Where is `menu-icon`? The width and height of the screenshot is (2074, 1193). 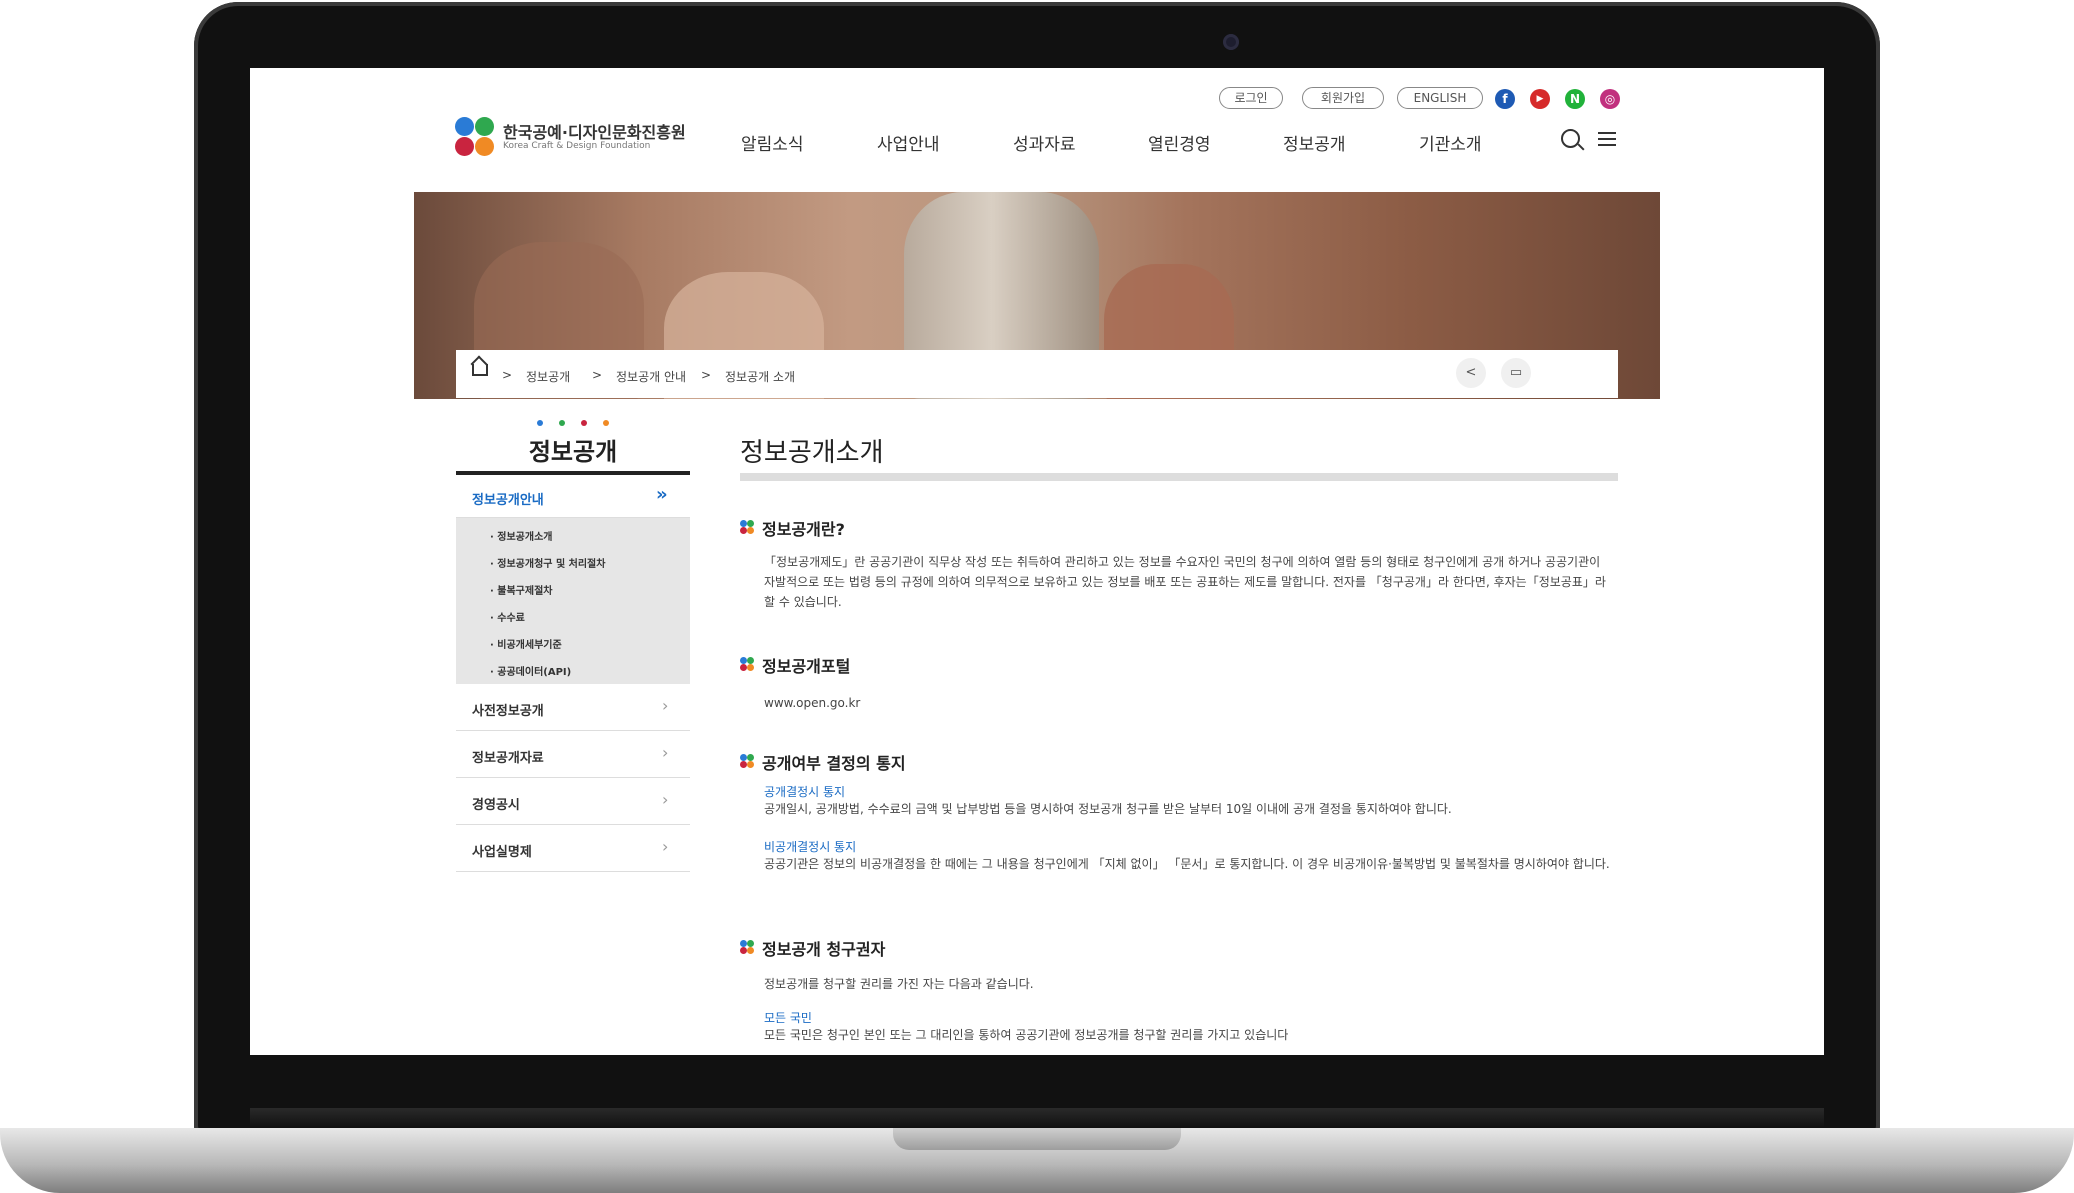
menu-icon is located at coordinates (1607, 141).